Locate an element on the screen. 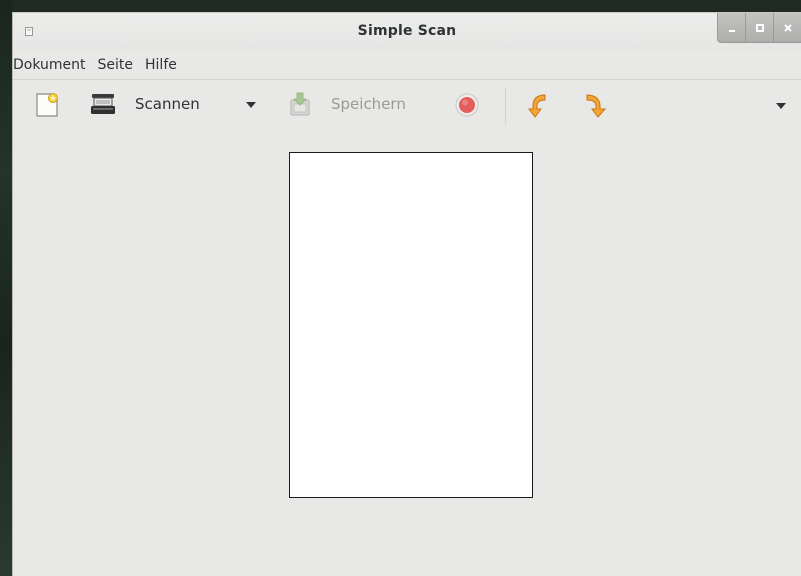 This screenshot has width=801, height=576. scan-button: Scannen is located at coordinates (144, 104).